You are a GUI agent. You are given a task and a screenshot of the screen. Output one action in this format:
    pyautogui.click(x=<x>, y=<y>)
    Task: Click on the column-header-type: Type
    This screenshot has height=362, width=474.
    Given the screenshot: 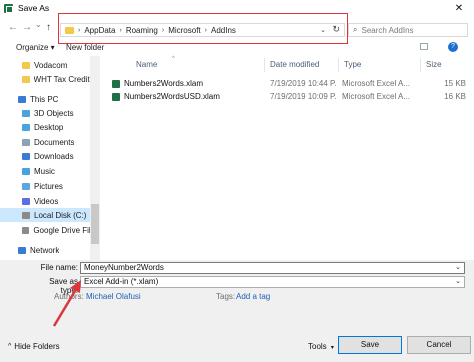 What is the action you would take?
    pyautogui.click(x=352, y=64)
    